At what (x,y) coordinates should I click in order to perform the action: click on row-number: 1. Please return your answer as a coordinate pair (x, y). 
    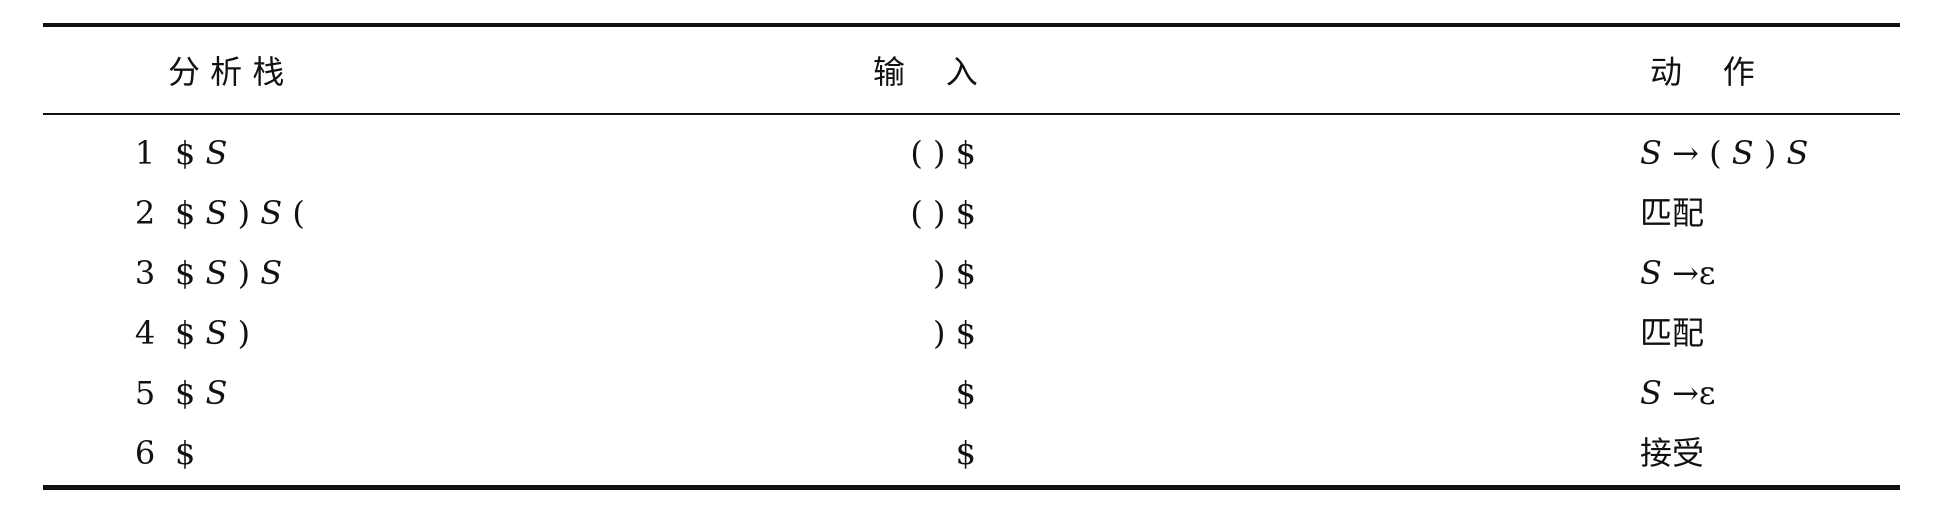
    Looking at the image, I should click on (145, 153).